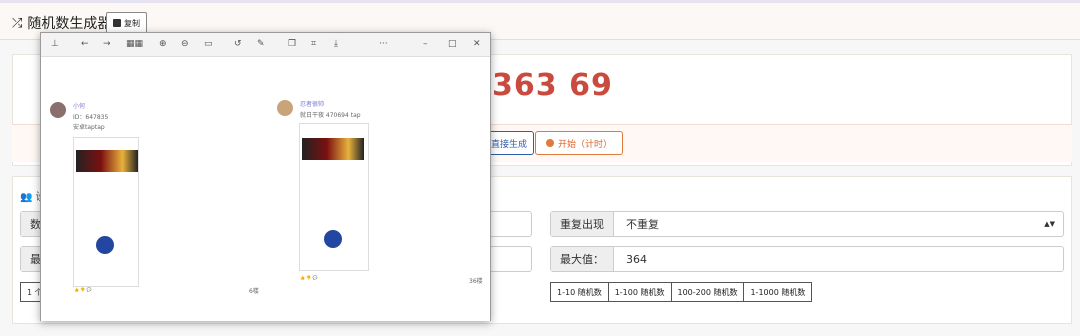 This screenshot has width=1080, height=336. What do you see at coordinates (132, 23) in the screenshot?
I see `copy-label: 复制` at bounding box center [132, 23].